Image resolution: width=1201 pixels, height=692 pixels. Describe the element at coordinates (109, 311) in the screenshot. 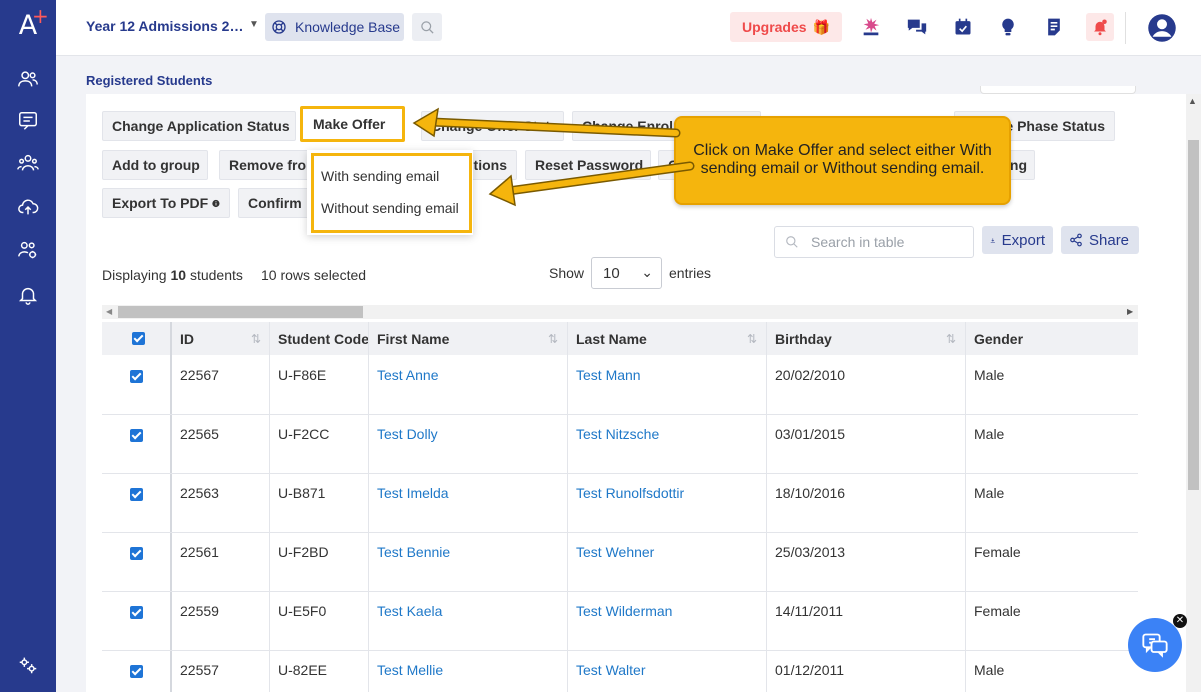

I see `scroll-left-icon: ◀` at that location.